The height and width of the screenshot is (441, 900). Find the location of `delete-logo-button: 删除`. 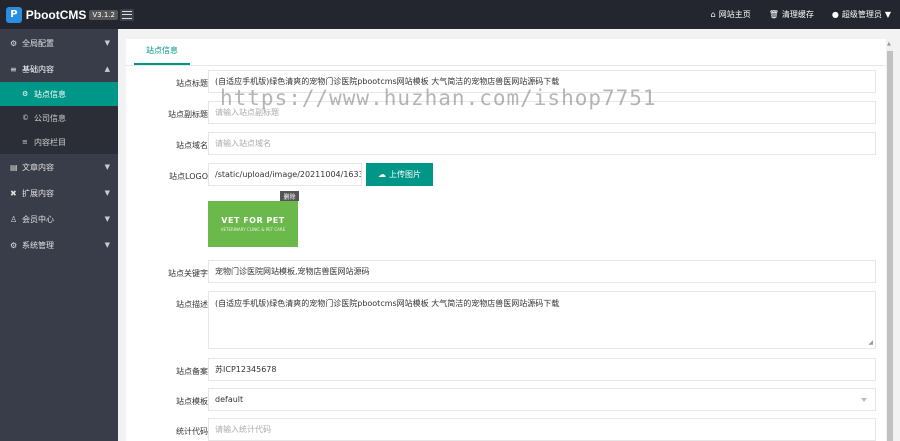

delete-logo-button: 删除 is located at coordinates (289, 196).